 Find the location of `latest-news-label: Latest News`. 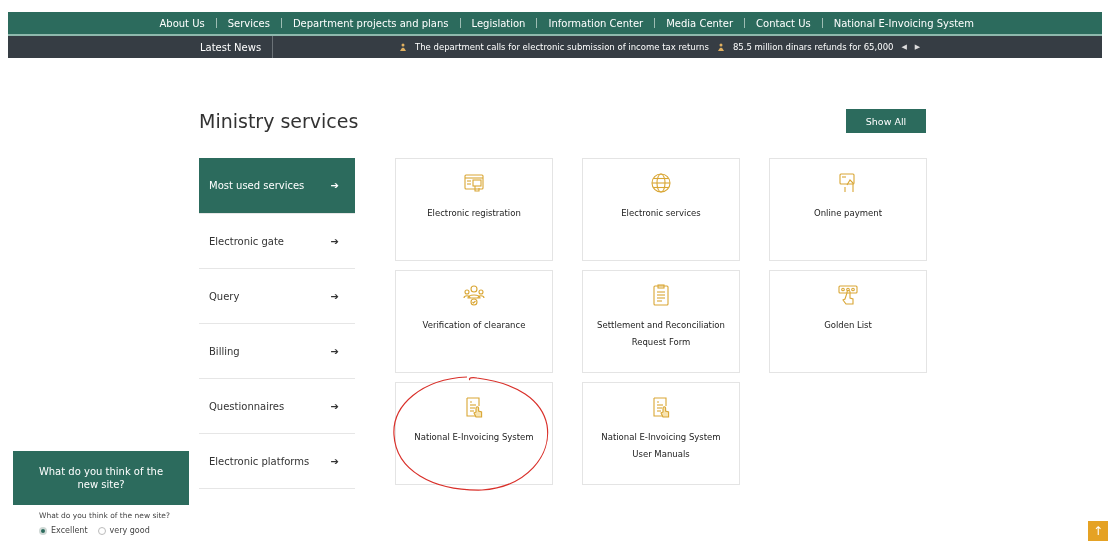

latest-news-label: Latest News is located at coordinates (236, 47).